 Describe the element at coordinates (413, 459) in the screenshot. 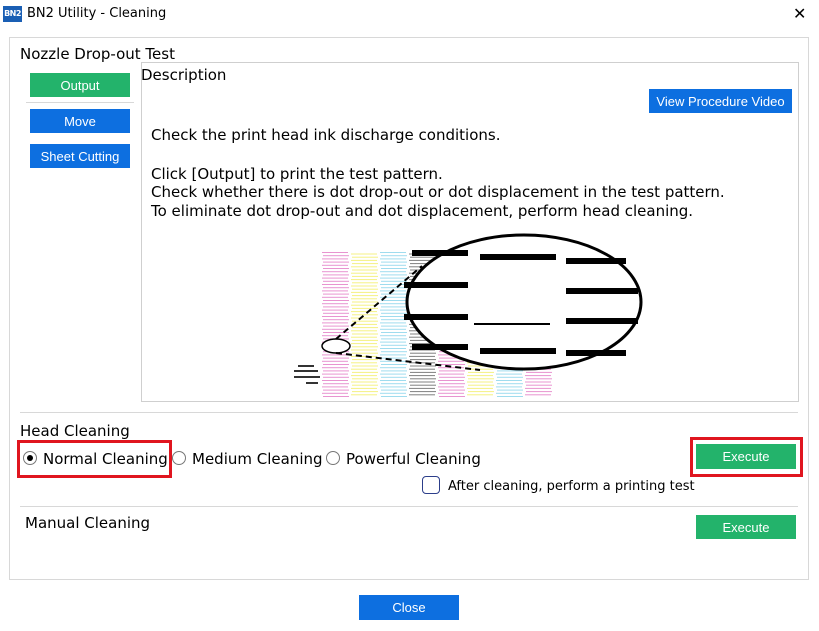

I see `powerful-cleaning-label: Powerful Cleaning` at that location.